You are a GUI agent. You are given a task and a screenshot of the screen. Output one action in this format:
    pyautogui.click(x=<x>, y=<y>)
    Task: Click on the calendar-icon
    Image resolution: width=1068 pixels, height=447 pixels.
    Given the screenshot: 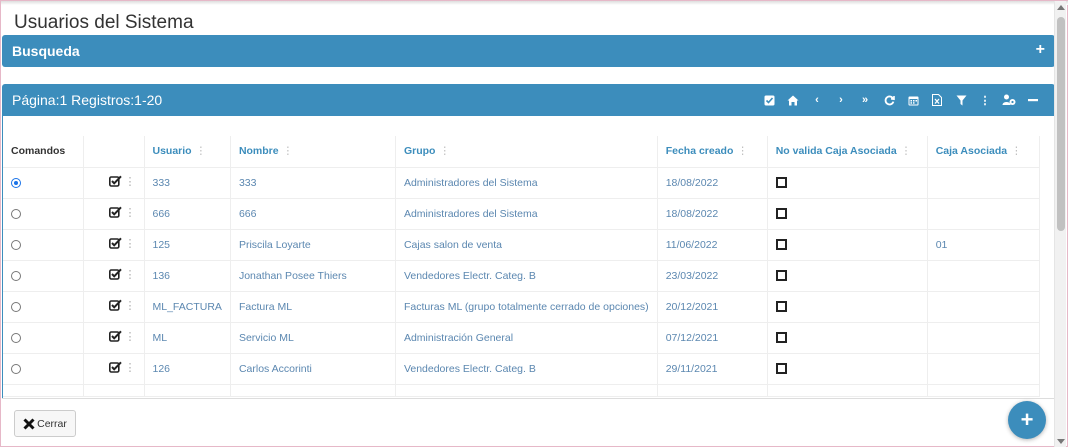 What is the action you would take?
    pyautogui.click(x=913, y=100)
    